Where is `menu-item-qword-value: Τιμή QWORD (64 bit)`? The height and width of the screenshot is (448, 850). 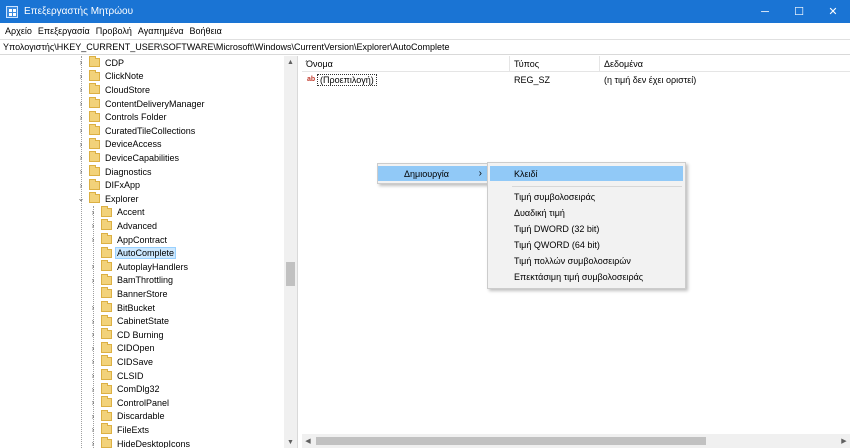 menu-item-qword-value: Τιμή QWORD (64 bit) is located at coordinates (586, 244).